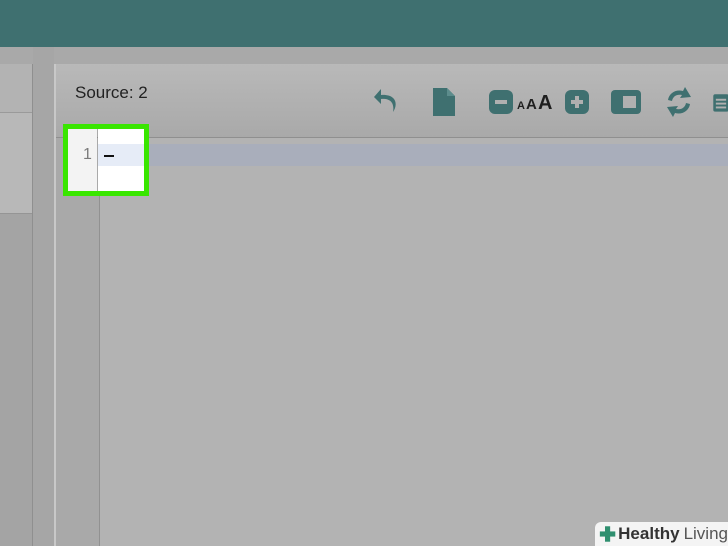 The image size is (728, 546). I want to click on refresh-button, so click(679, 102).